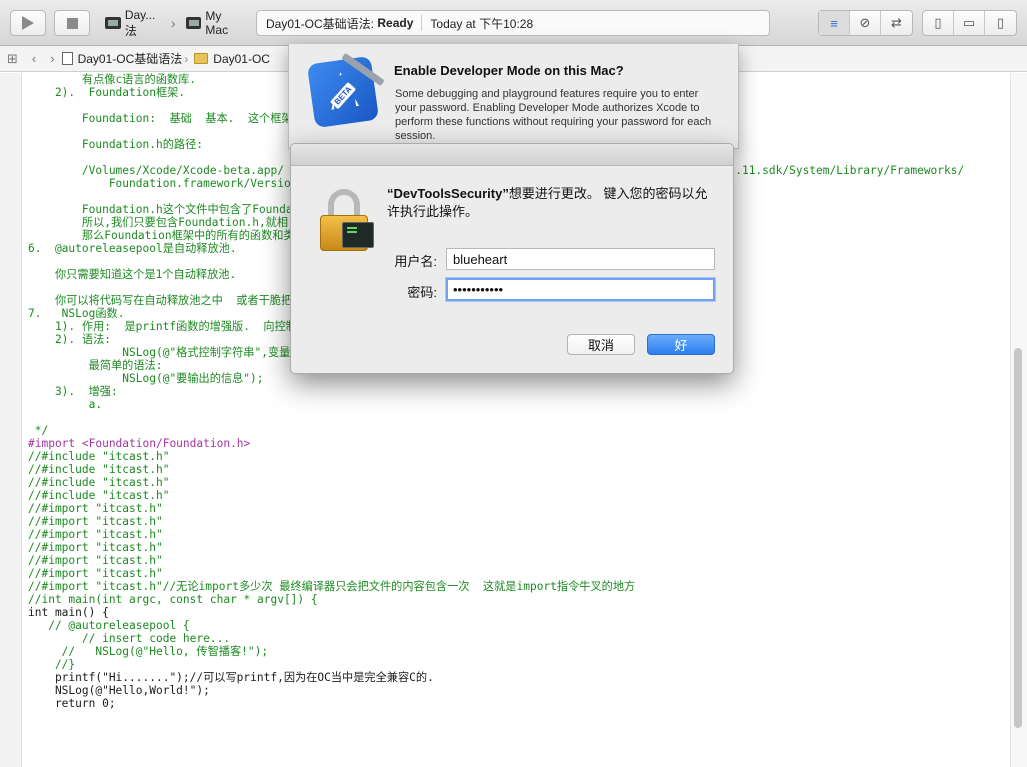 This screenshot has height=767, width=1027. Describe the element at coordinates (320, 23) in the screenshot. I see `status-project: Day01-OC基础语法:` at that location.